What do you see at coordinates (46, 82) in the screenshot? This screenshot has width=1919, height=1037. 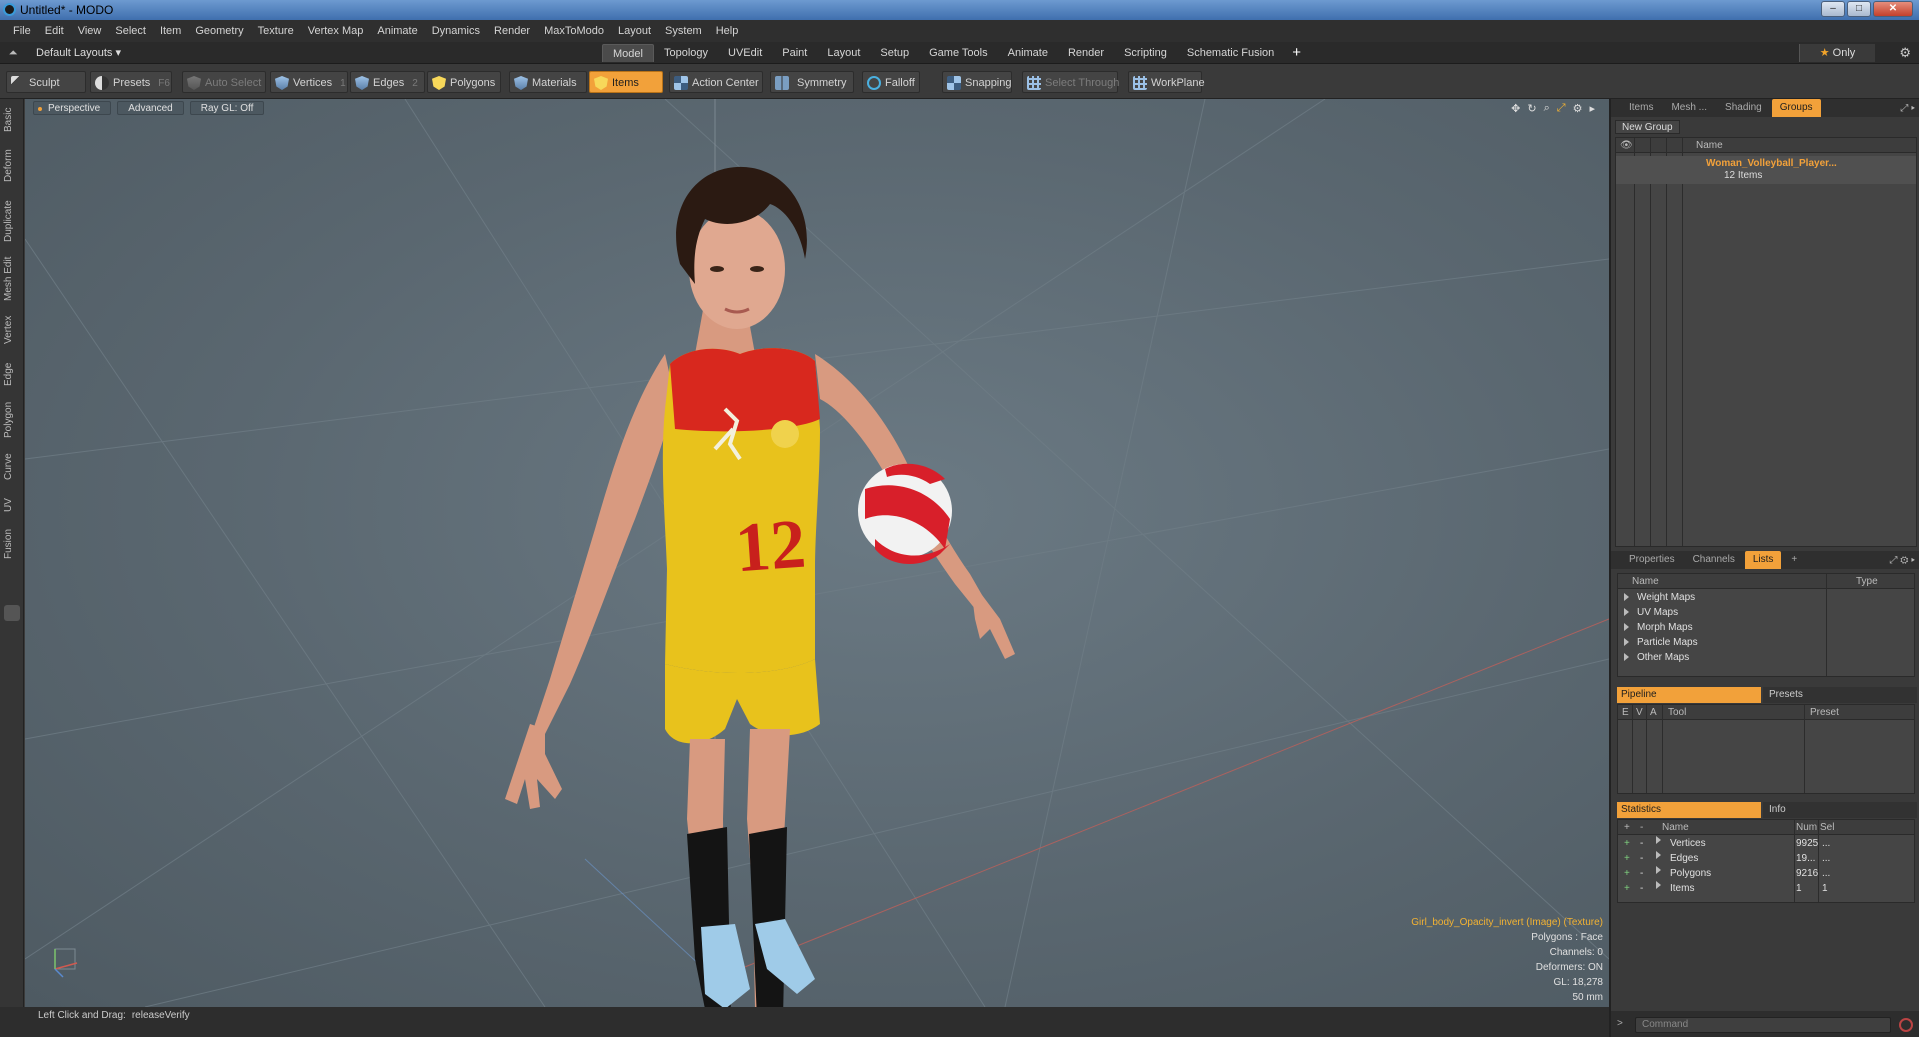 I see `sculpt-button: Sculpt` at bounding box center [46, 82].